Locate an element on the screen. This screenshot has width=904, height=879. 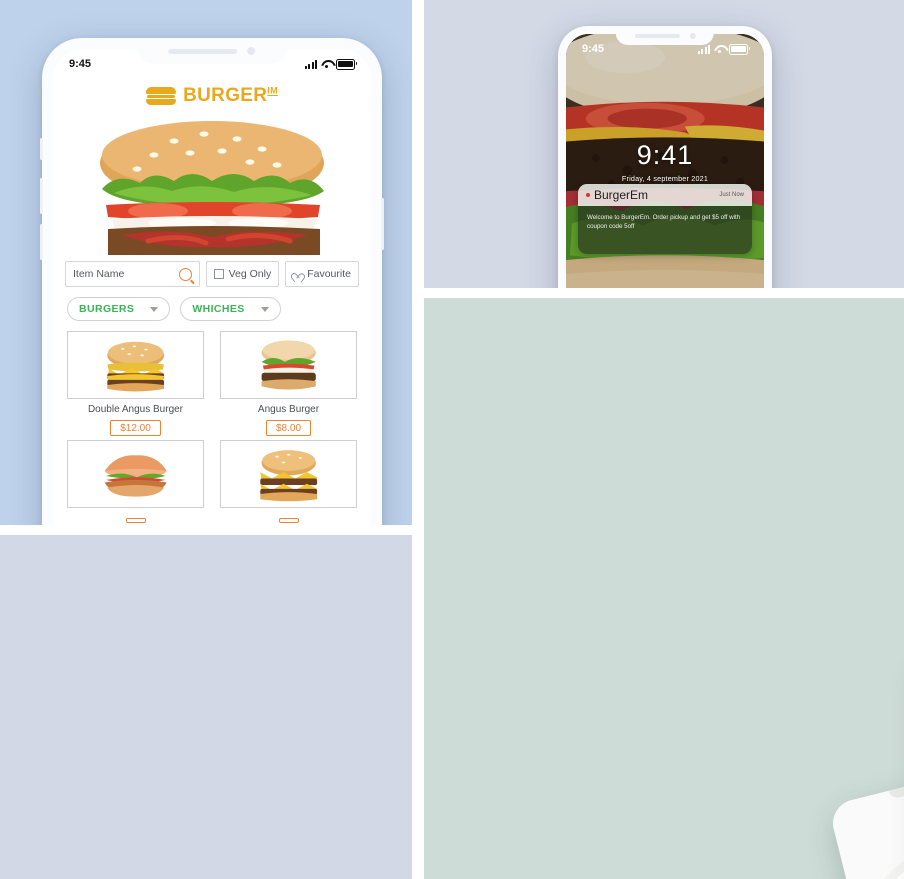
filter-veg-only: Veg Only is located at coordinates (242, 274).